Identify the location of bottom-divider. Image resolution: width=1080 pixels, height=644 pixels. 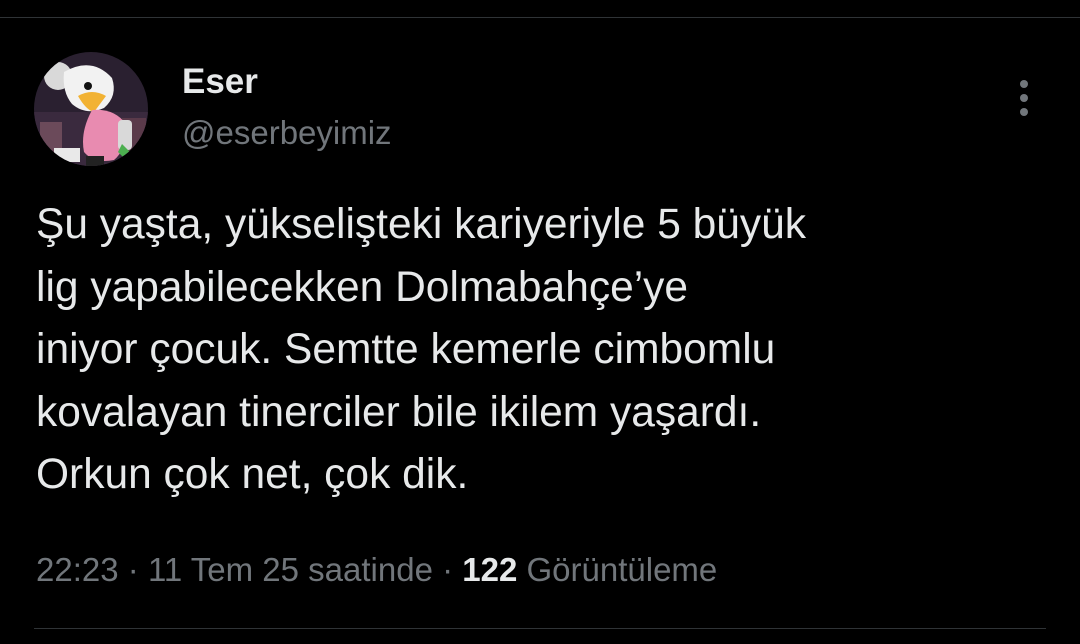
(540, 628).